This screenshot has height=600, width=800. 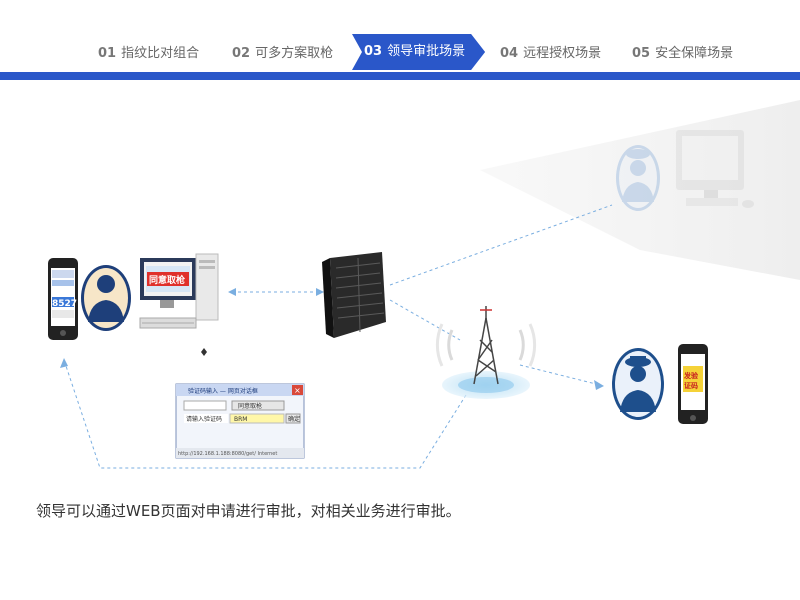 What do you see at coordinates (294, 419) in the screenshot?
I see `dialog-confirm-label: 确定` at bounding box center [294, 419].